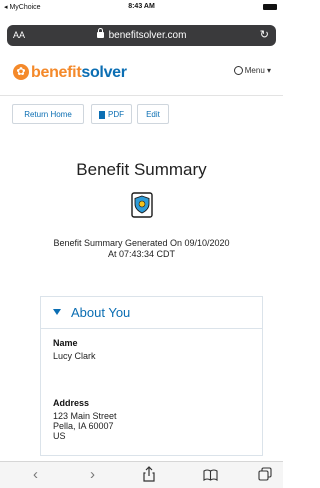 Image resolution: width=320 pixels, height=488 pixels. I want to click on address-line-3: US, so click(59, 436).